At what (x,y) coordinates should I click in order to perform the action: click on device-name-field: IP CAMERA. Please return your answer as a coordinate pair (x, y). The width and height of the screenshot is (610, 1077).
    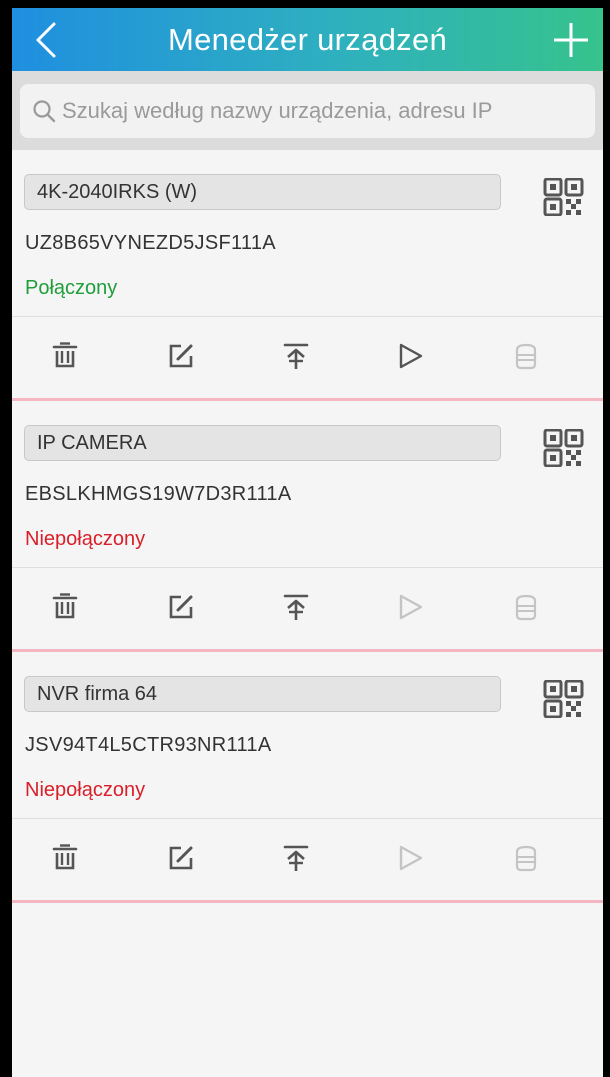
    Looking at the image, I should click on (262, 443).